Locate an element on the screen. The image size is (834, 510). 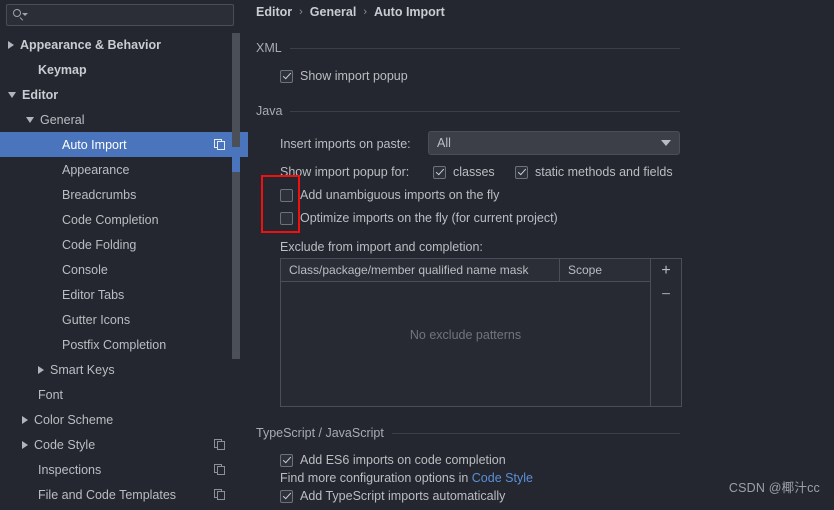
checkbox-add-unambiguous-imports is located at coordinates (286, 195).